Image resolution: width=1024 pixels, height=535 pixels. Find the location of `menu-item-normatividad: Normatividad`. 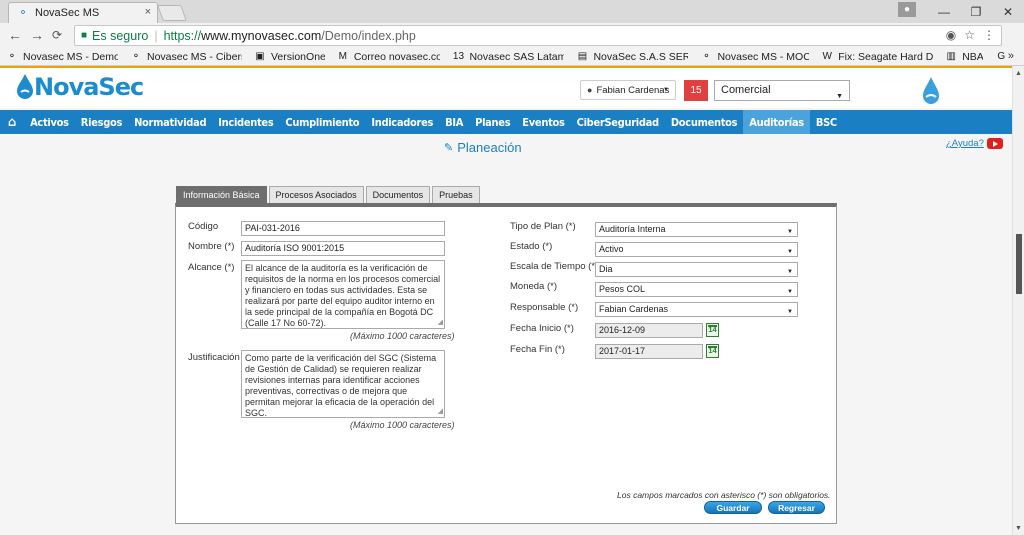

menu-item-normatividad: Normatividad is located at coordinates (170, 122).